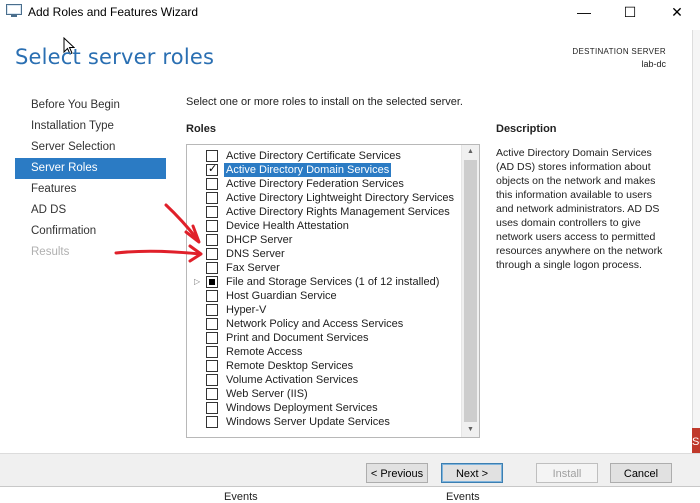 Image resolution: width=700 pixels, height=503 pixels. Describe the element at coordinates (677, 12) in the screenshot. I see `close-button: ✕` at that location.